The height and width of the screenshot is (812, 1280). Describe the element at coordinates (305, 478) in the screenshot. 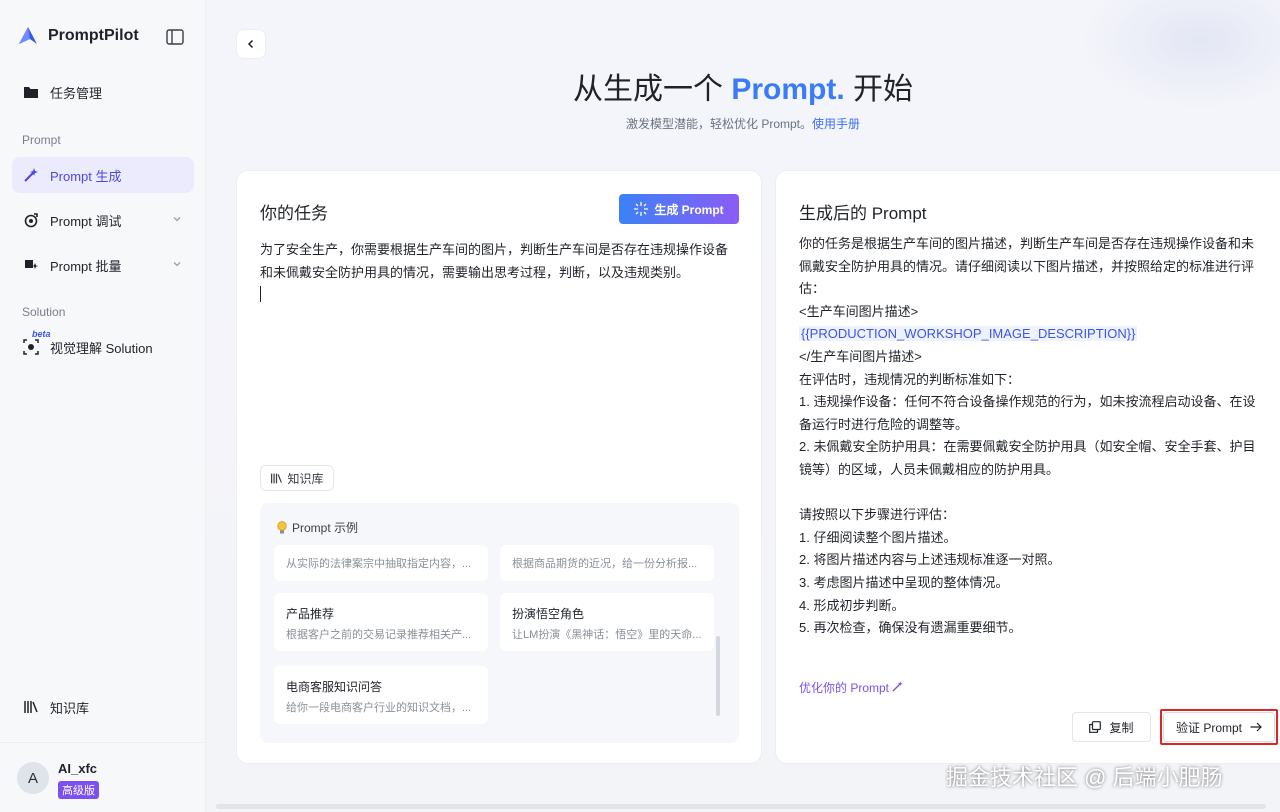

I see `knowledge-base-label: 知识库` at that location.